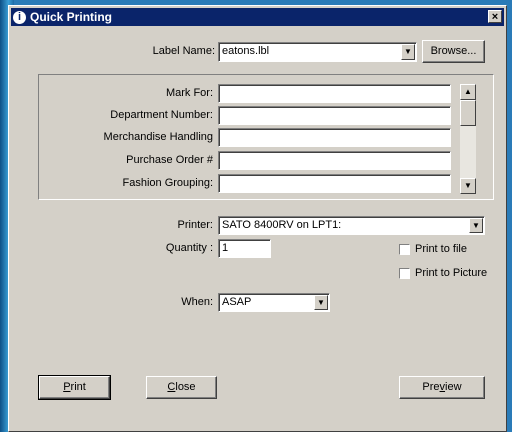 This screenshot has height=432, width=512. I want to click on department-number-input, so click(334, 115).